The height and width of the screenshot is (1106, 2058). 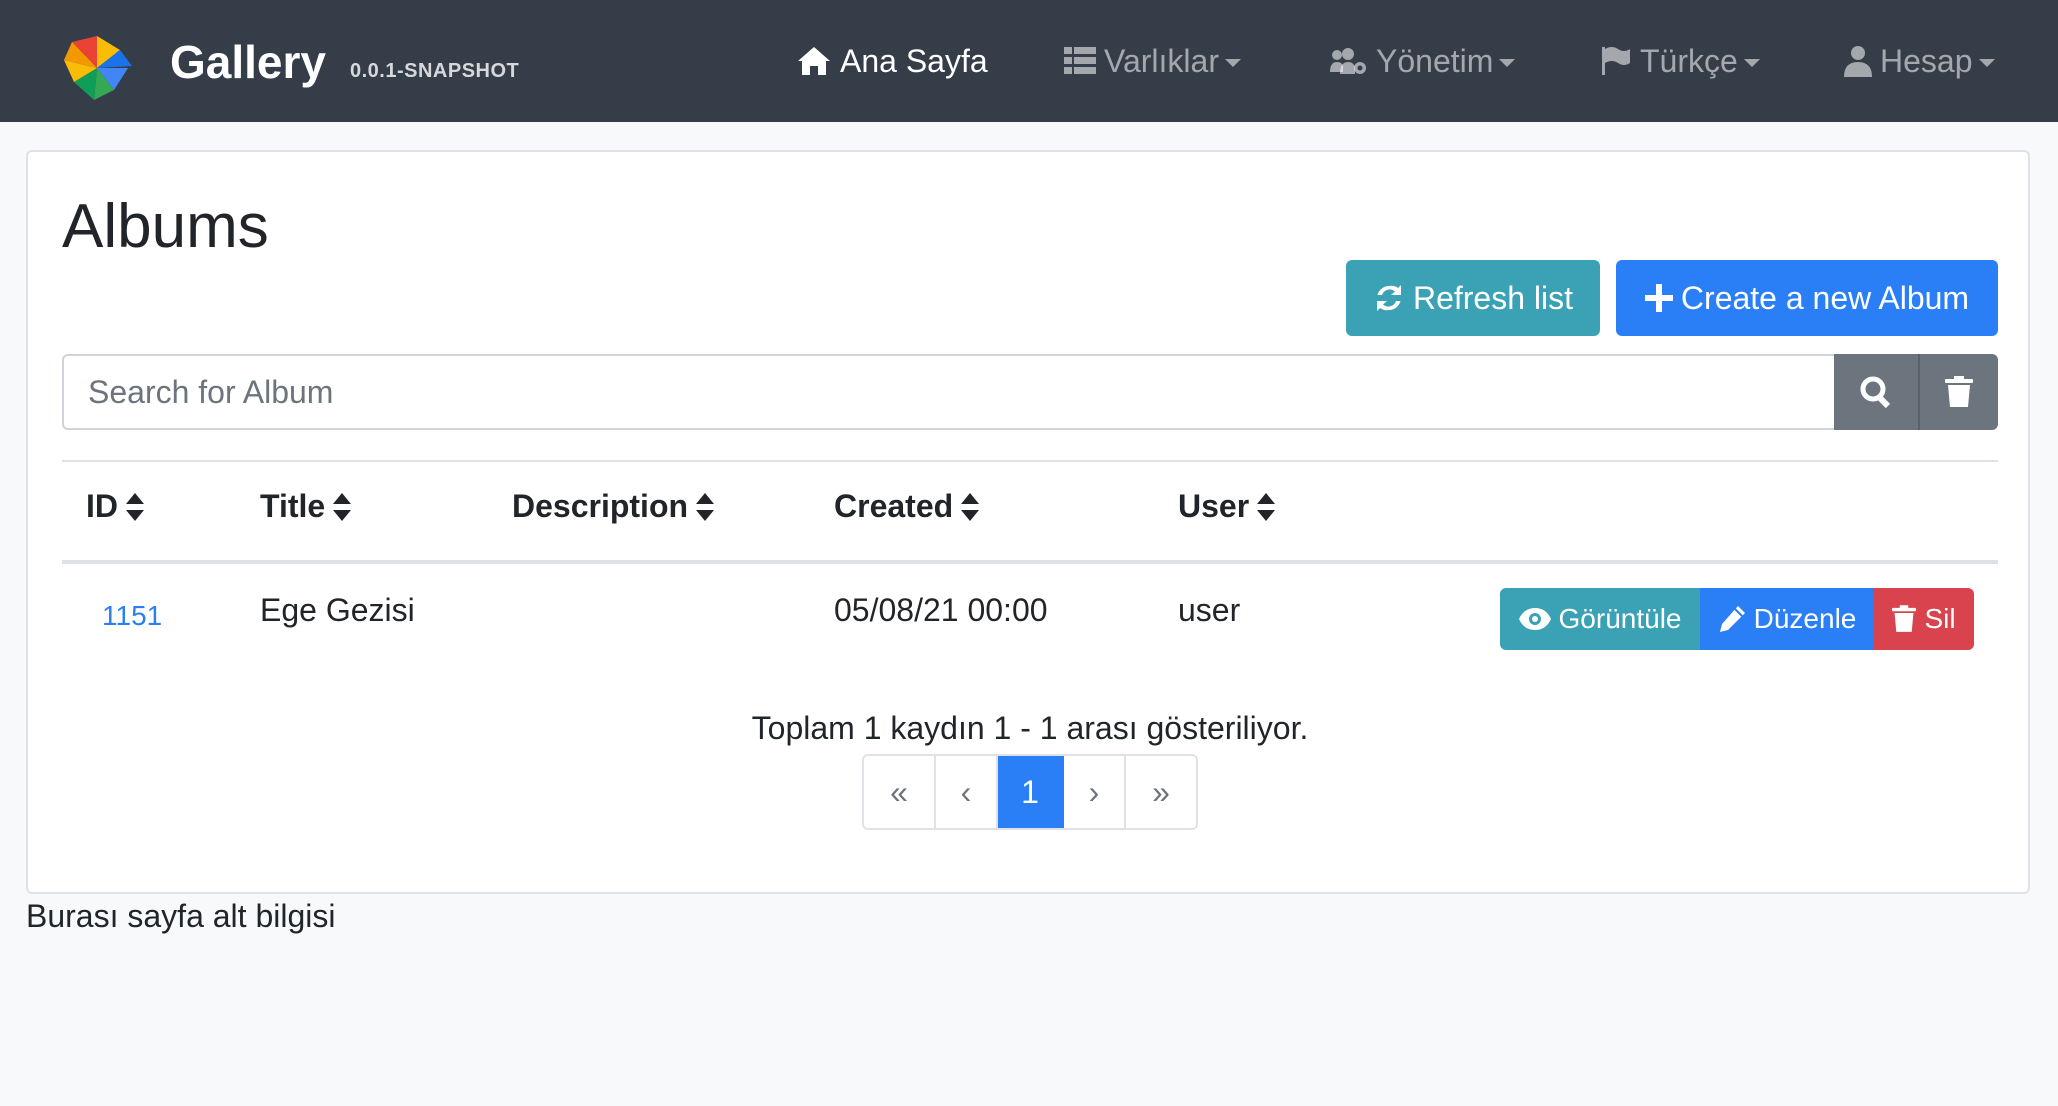 What do you see at coordinates (1858, 61) in the screenshot?
I see `user-icon` at bounding box center [1858, 61].